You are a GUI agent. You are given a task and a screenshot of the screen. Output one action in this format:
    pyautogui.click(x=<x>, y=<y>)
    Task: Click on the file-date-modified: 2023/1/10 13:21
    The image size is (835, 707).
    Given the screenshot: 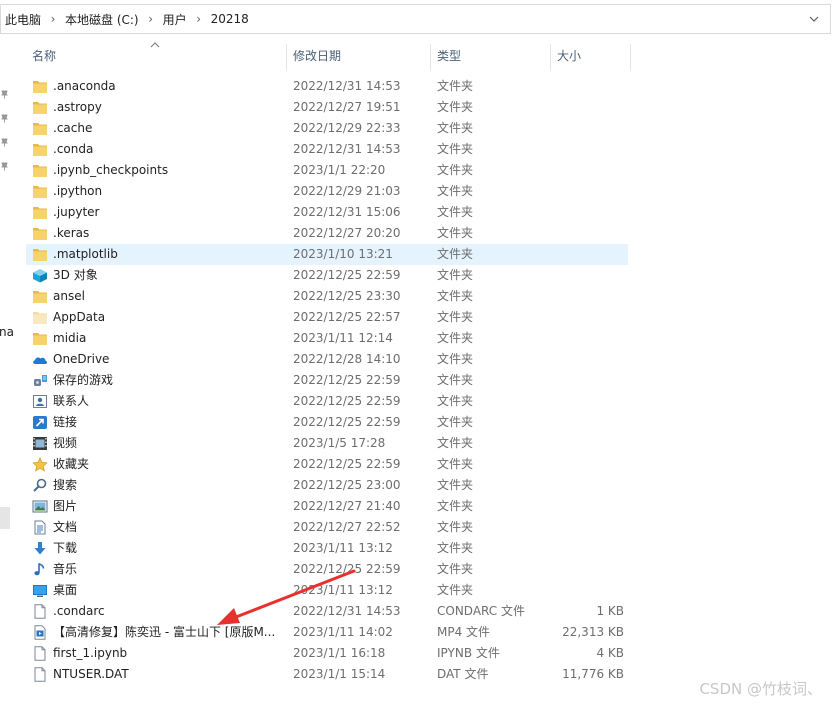 What is the action you would take?
    pyautogui.click(x=343, y=254)
    